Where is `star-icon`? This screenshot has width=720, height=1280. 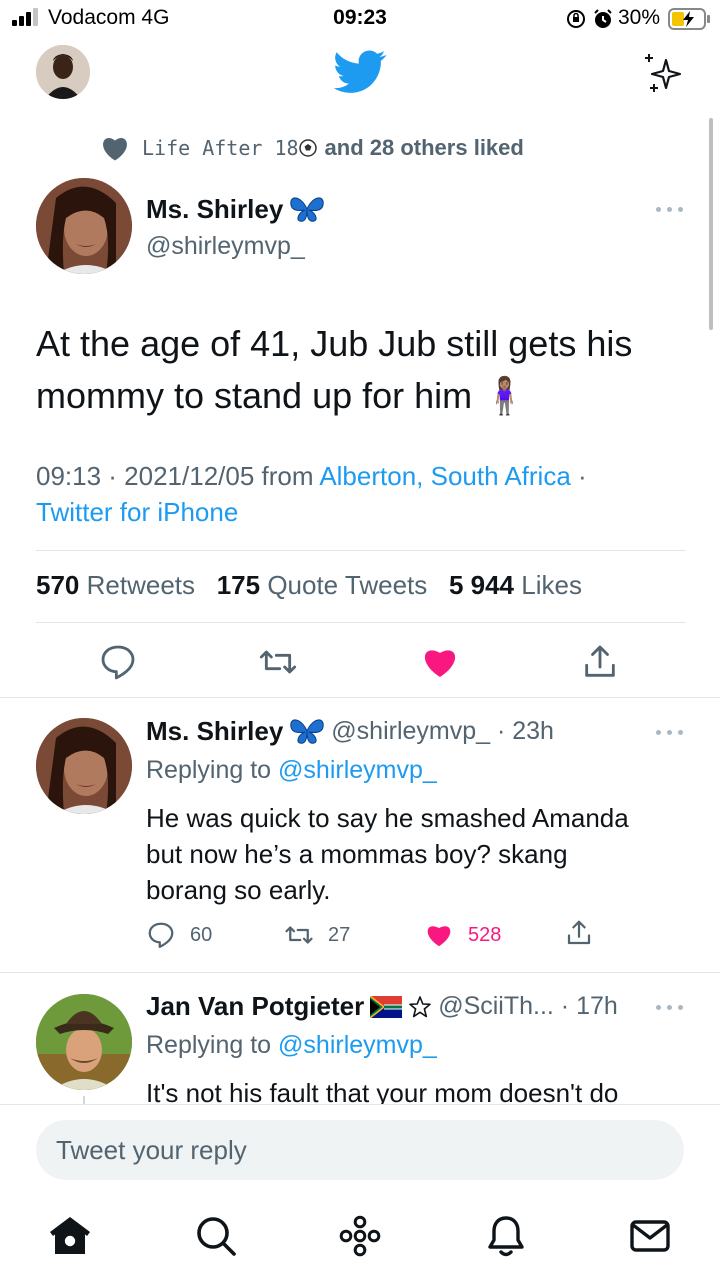
star-icon is located at coordinates (420, 1006).